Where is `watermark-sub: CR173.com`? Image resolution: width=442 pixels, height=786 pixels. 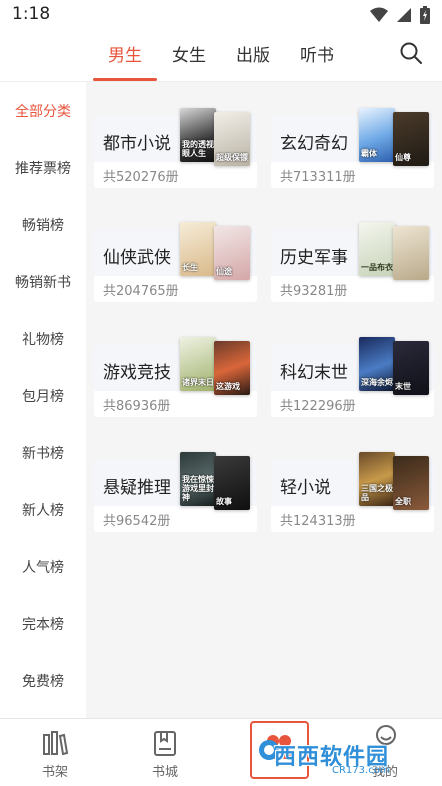
watermark-sub: CR173.com is located at coordinates (361, 770).